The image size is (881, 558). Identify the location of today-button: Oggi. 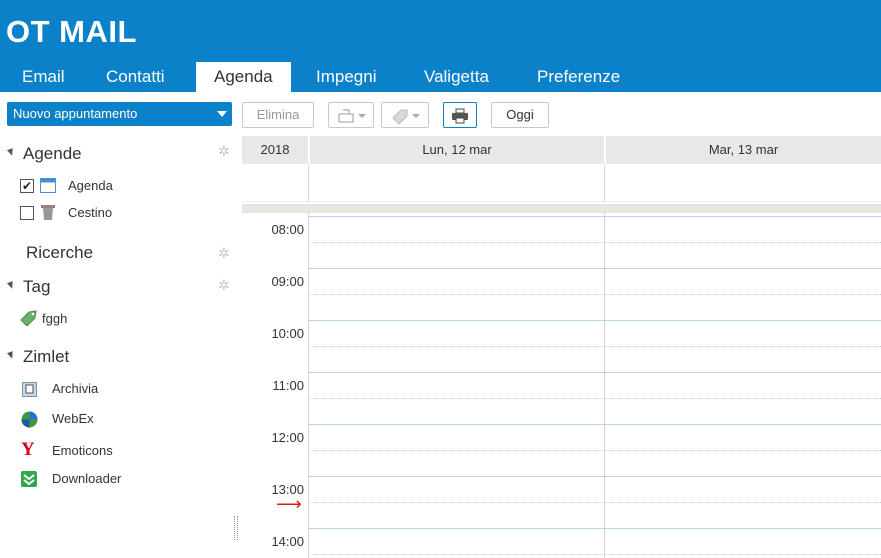
(520, 115).